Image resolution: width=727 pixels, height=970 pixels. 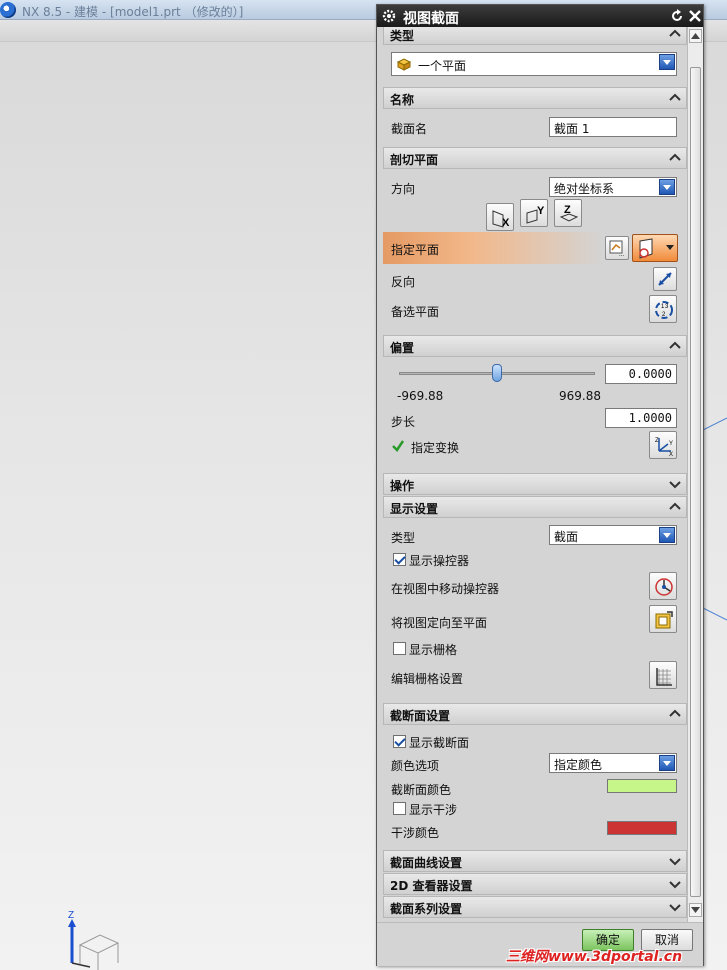 What do you see at coordinates (445, 589) in the screenshot?
I see `move-manipulator-label: 在视图中移动操控器` at bounding box center [445, 589].